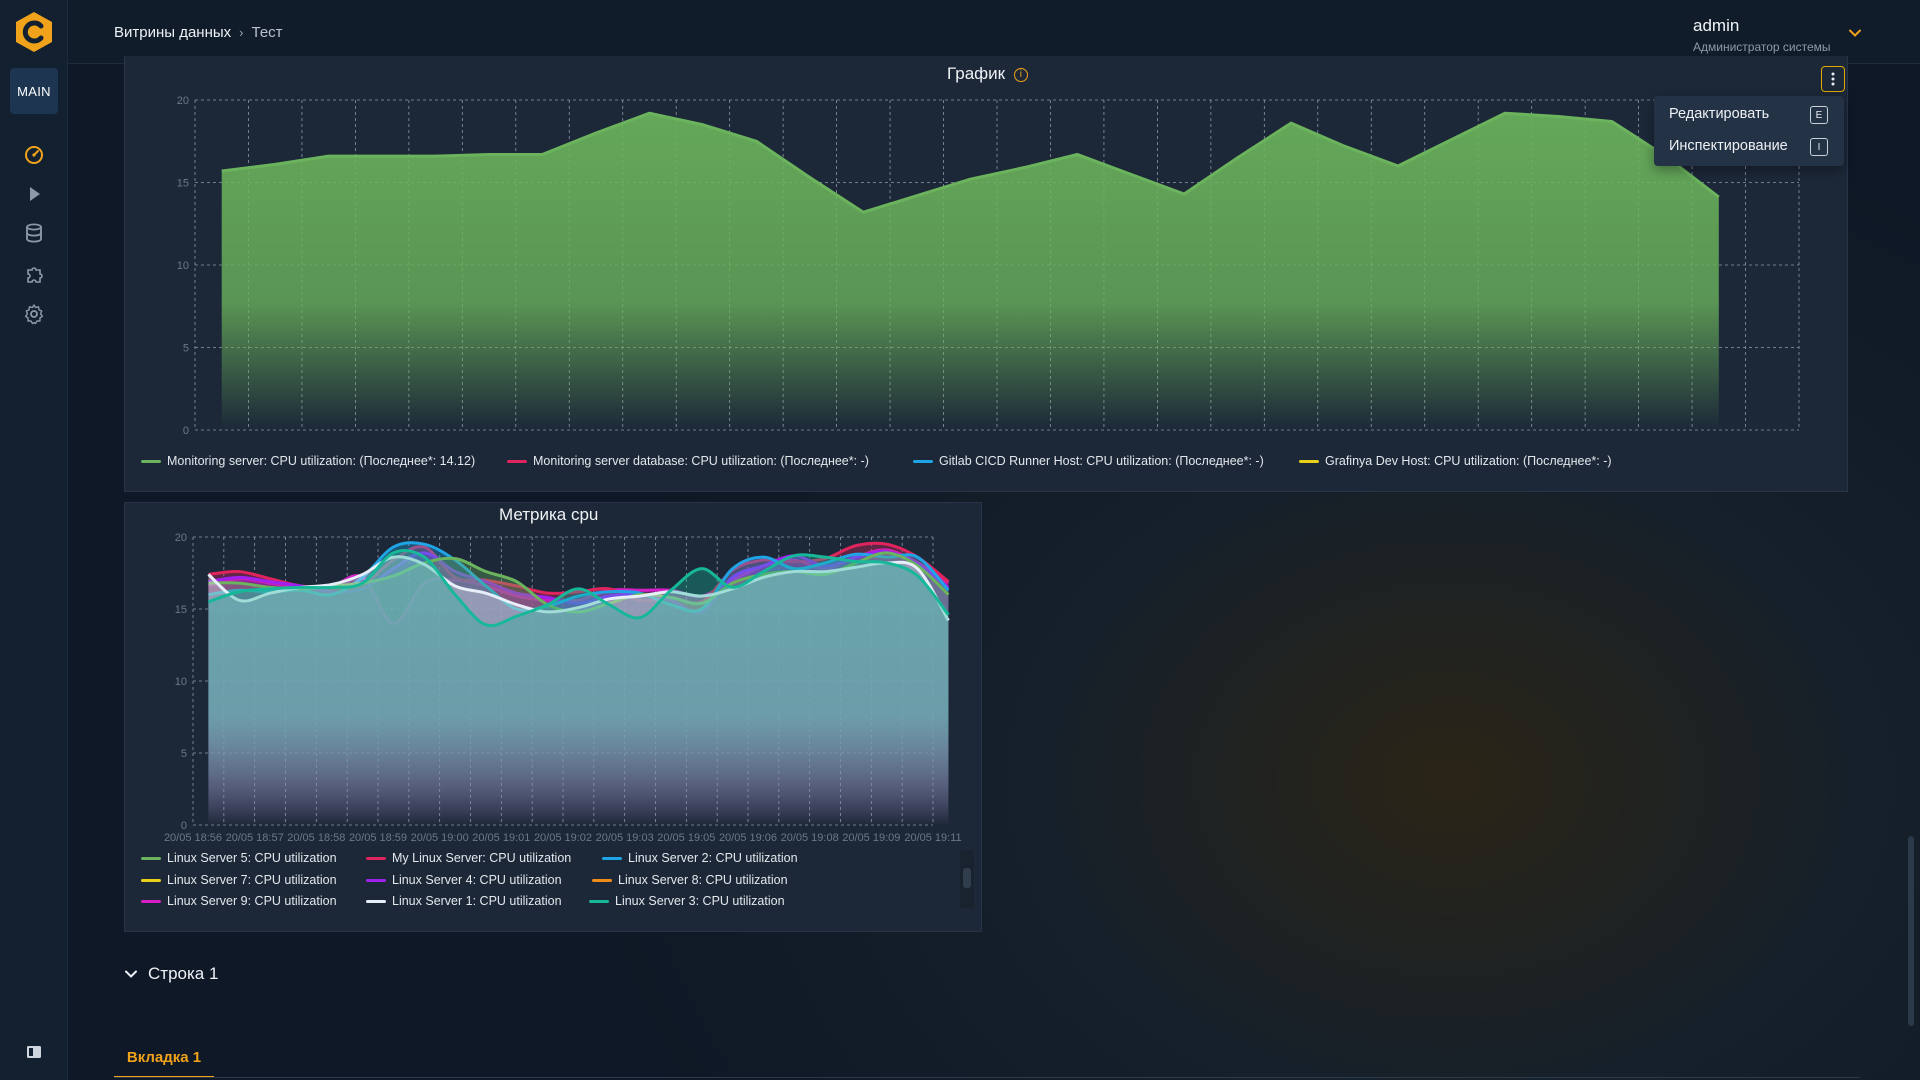  I want to click on menu-item-edit: Редактировать, so click(1719, 114).